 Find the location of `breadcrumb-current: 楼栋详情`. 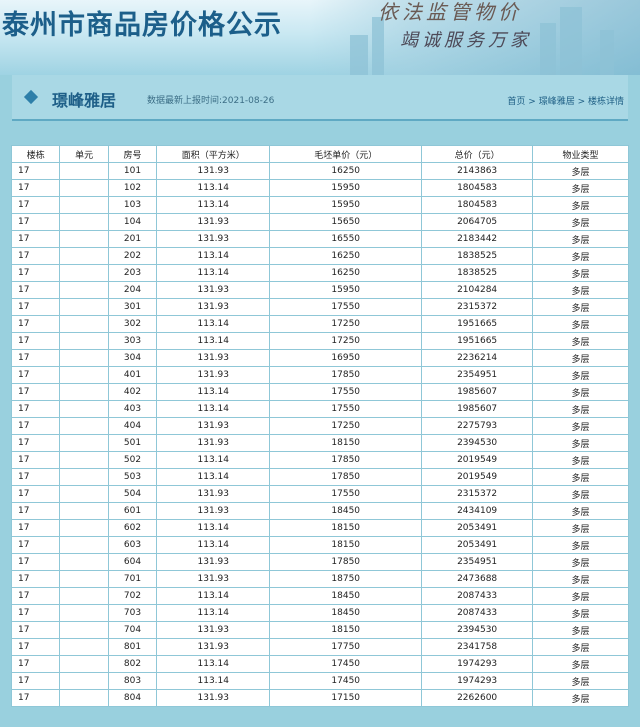

breadcrumb-current: 楼栋详情 is located at coordinates (605, 102).